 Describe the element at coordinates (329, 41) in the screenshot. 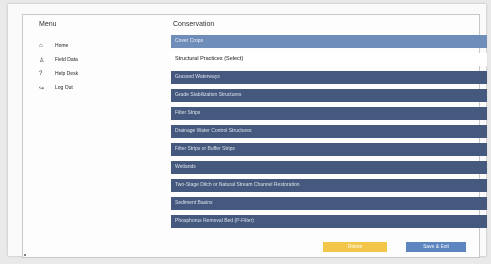

I see `practice-item-cover-crops: Cover Crops` at that location.